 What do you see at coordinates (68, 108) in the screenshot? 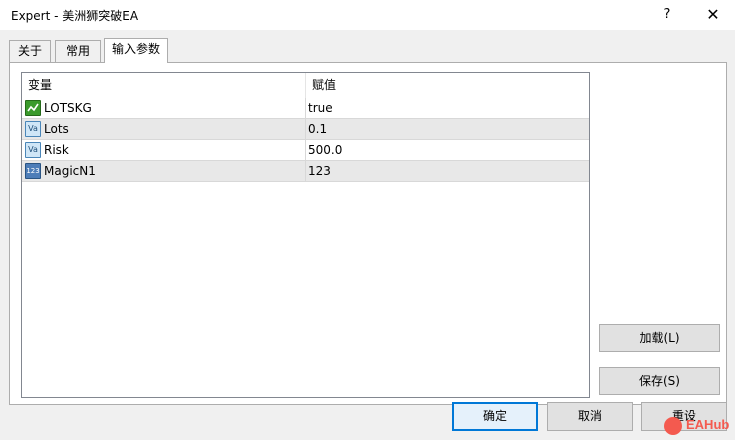
I see `param-name: LOTSKG` at bounding box center [68, 108].